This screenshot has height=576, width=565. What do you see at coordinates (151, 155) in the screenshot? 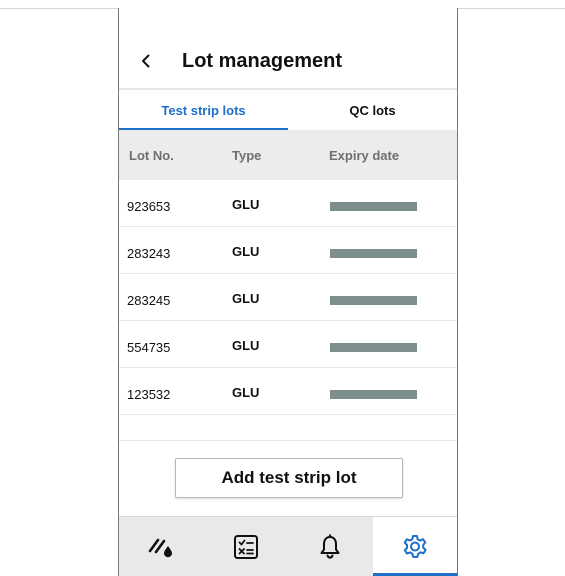
I see `column-header-lot-no: Lot No.` at bounding box center [151, 155].